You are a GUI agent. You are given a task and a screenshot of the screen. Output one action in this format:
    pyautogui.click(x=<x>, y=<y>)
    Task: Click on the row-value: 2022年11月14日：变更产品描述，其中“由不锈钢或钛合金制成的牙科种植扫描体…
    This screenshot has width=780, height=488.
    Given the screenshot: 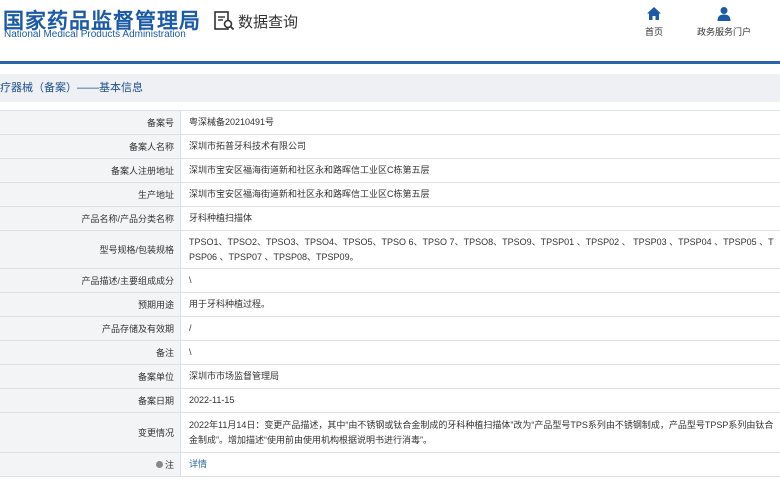 What is the action you would take?
    pyautogui.click(x=481, y=432)
    